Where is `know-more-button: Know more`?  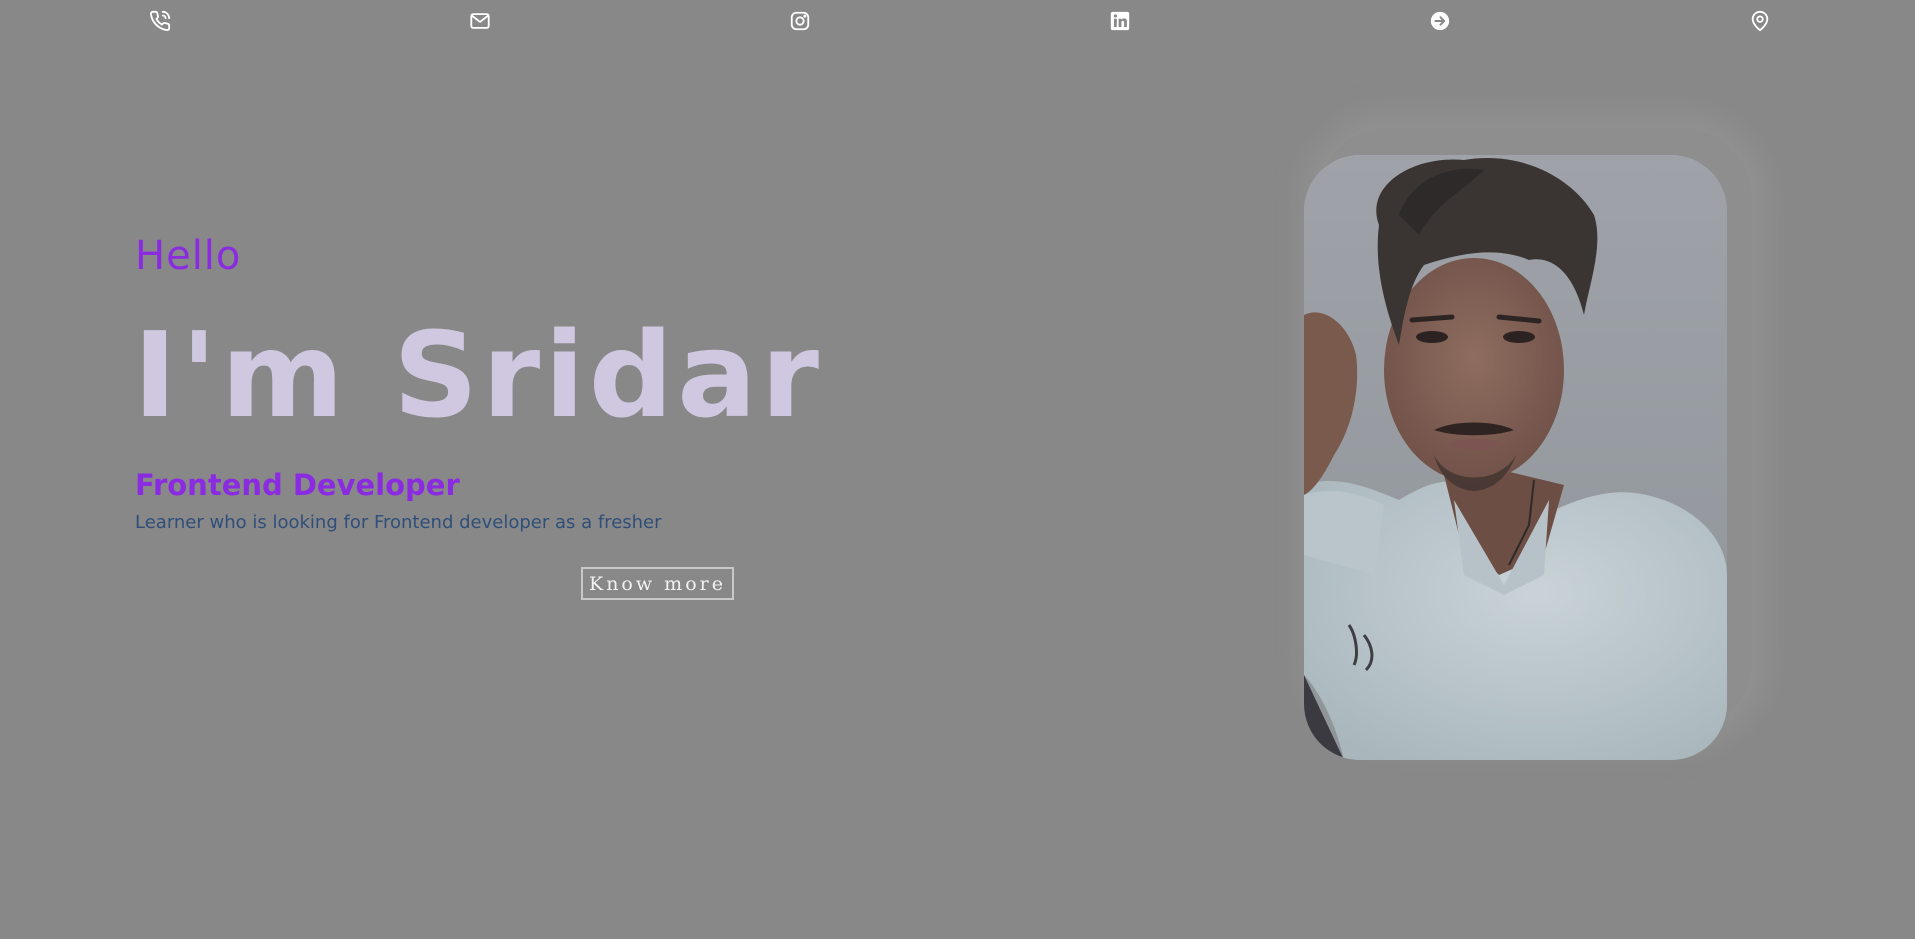
know-more-button: Know more is located at coordinates (657, 583).